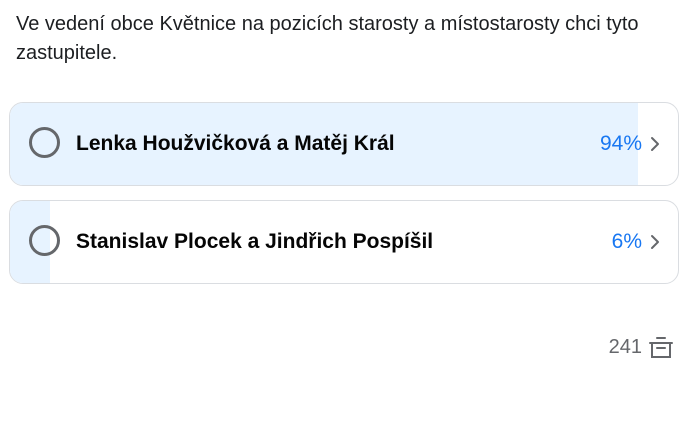  I want to click on option-label: Stanislav Plocek a Jindřich Pospíšil, so click(255, 241).